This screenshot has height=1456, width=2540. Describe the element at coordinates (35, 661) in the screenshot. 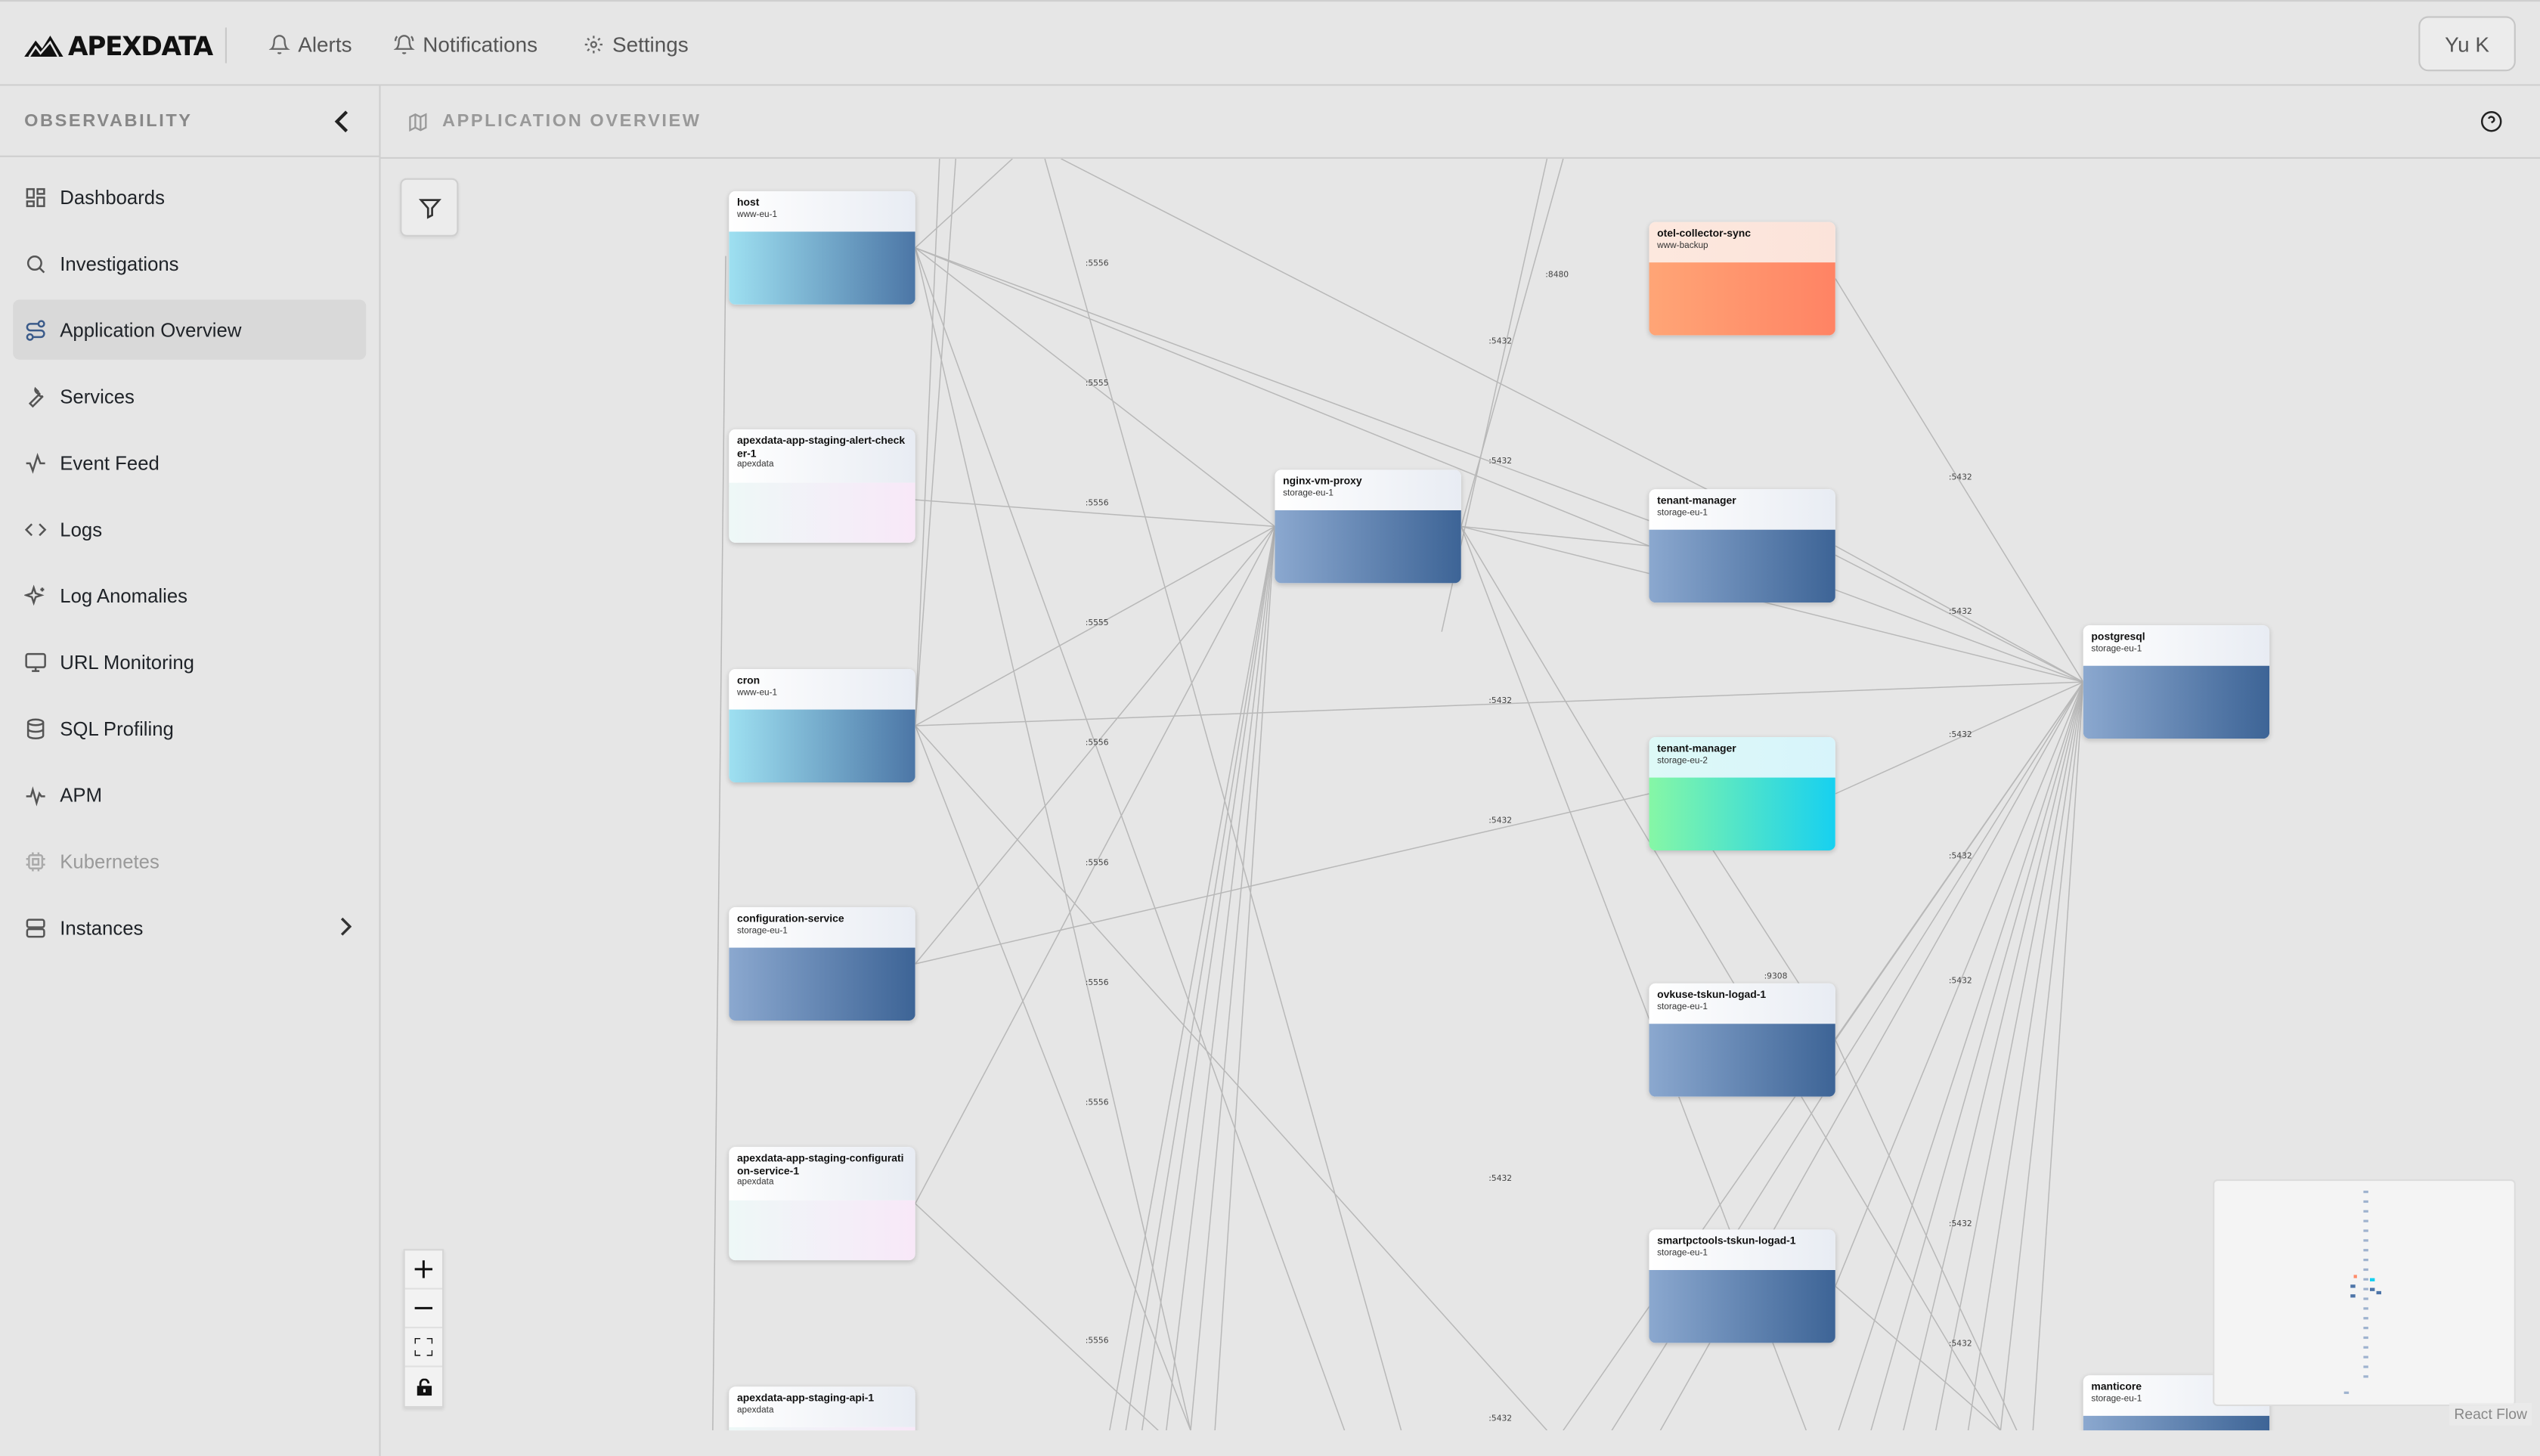

I see `monitor-icon` at that location.